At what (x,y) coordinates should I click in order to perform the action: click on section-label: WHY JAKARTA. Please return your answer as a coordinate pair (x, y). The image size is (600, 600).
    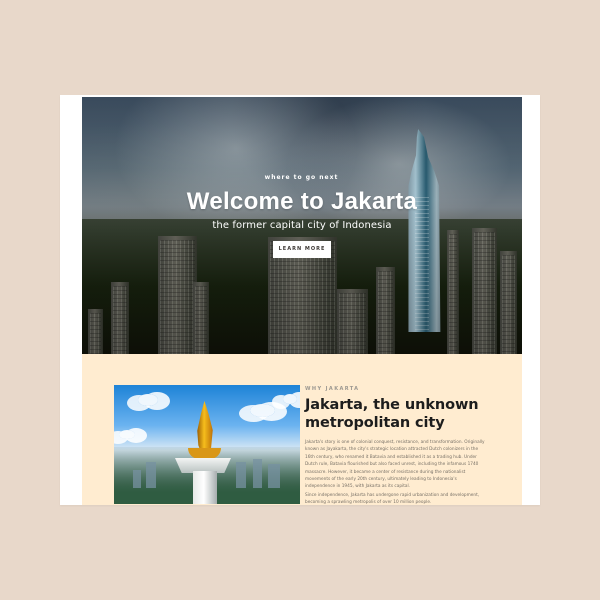
    Looking at the image, I should click on (332, 389).